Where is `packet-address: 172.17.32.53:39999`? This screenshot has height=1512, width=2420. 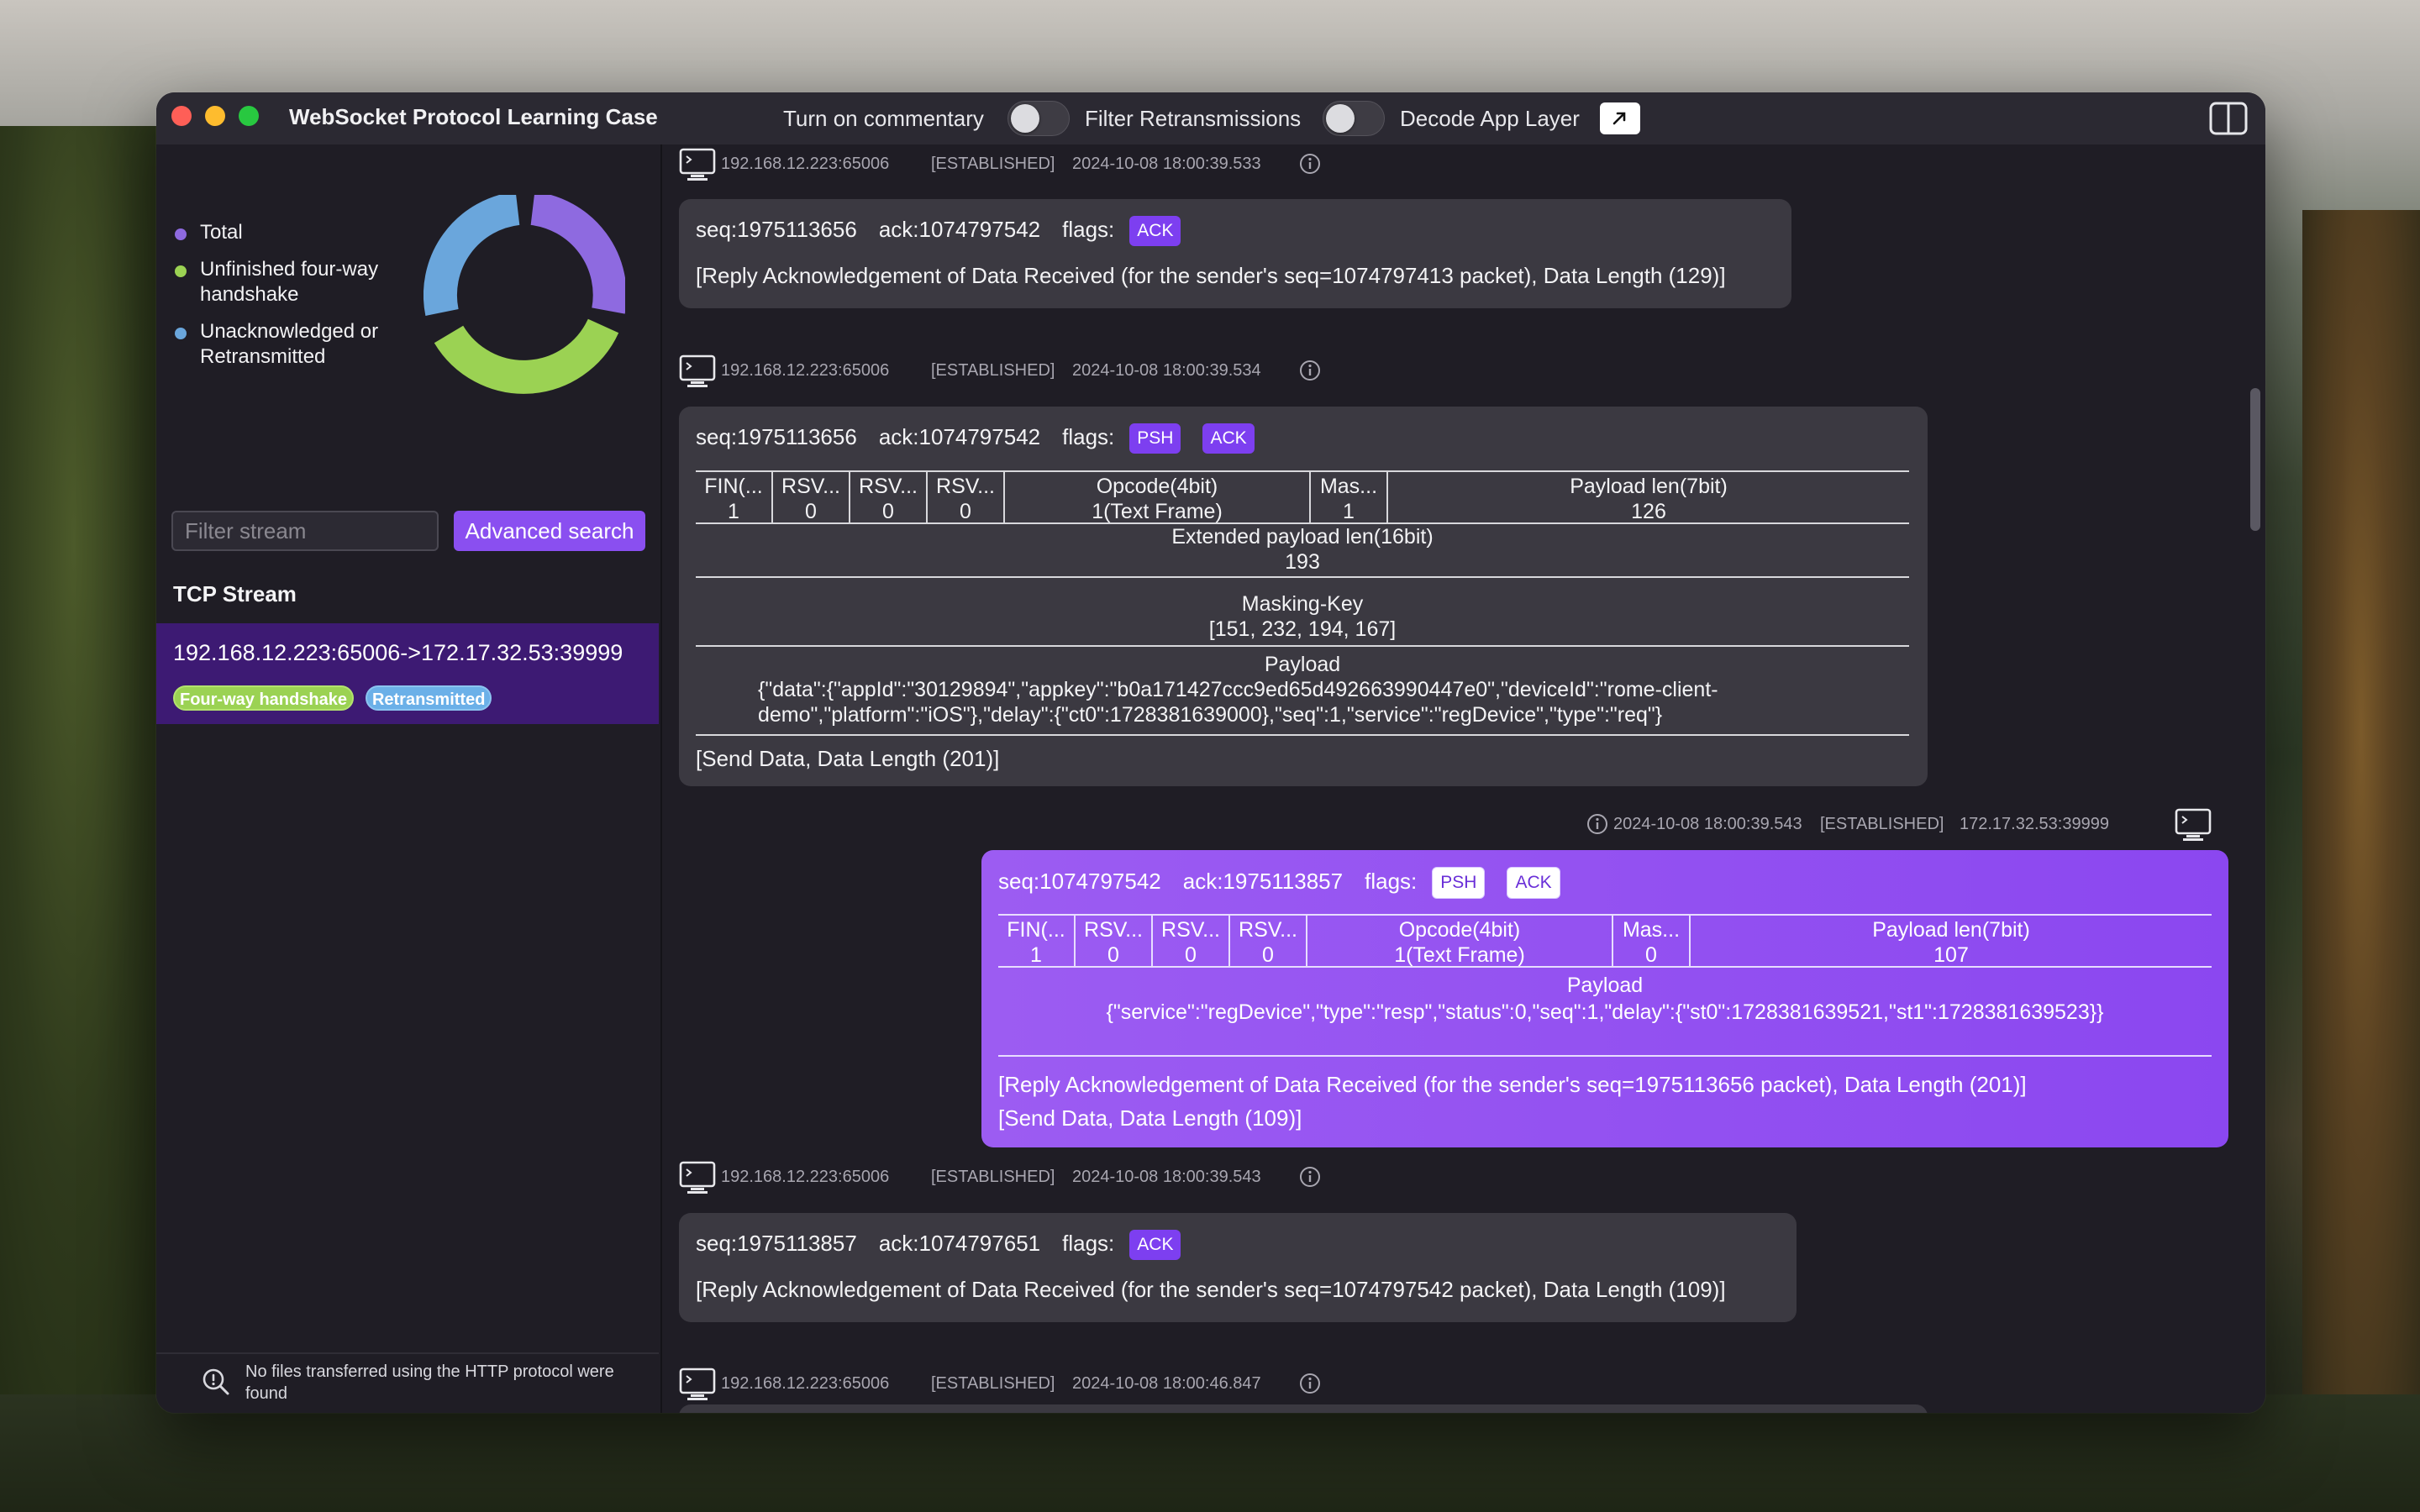
packet-address: 172.17.32.53:39999 is located at coordinates (2035, 824).